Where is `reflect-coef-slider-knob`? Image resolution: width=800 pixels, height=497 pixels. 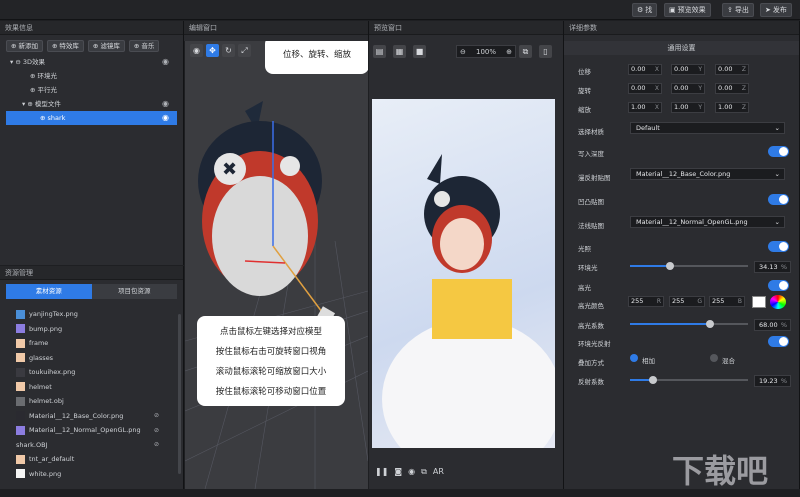 reflect-coef-slider-knob is located at coordinates (652, 380).